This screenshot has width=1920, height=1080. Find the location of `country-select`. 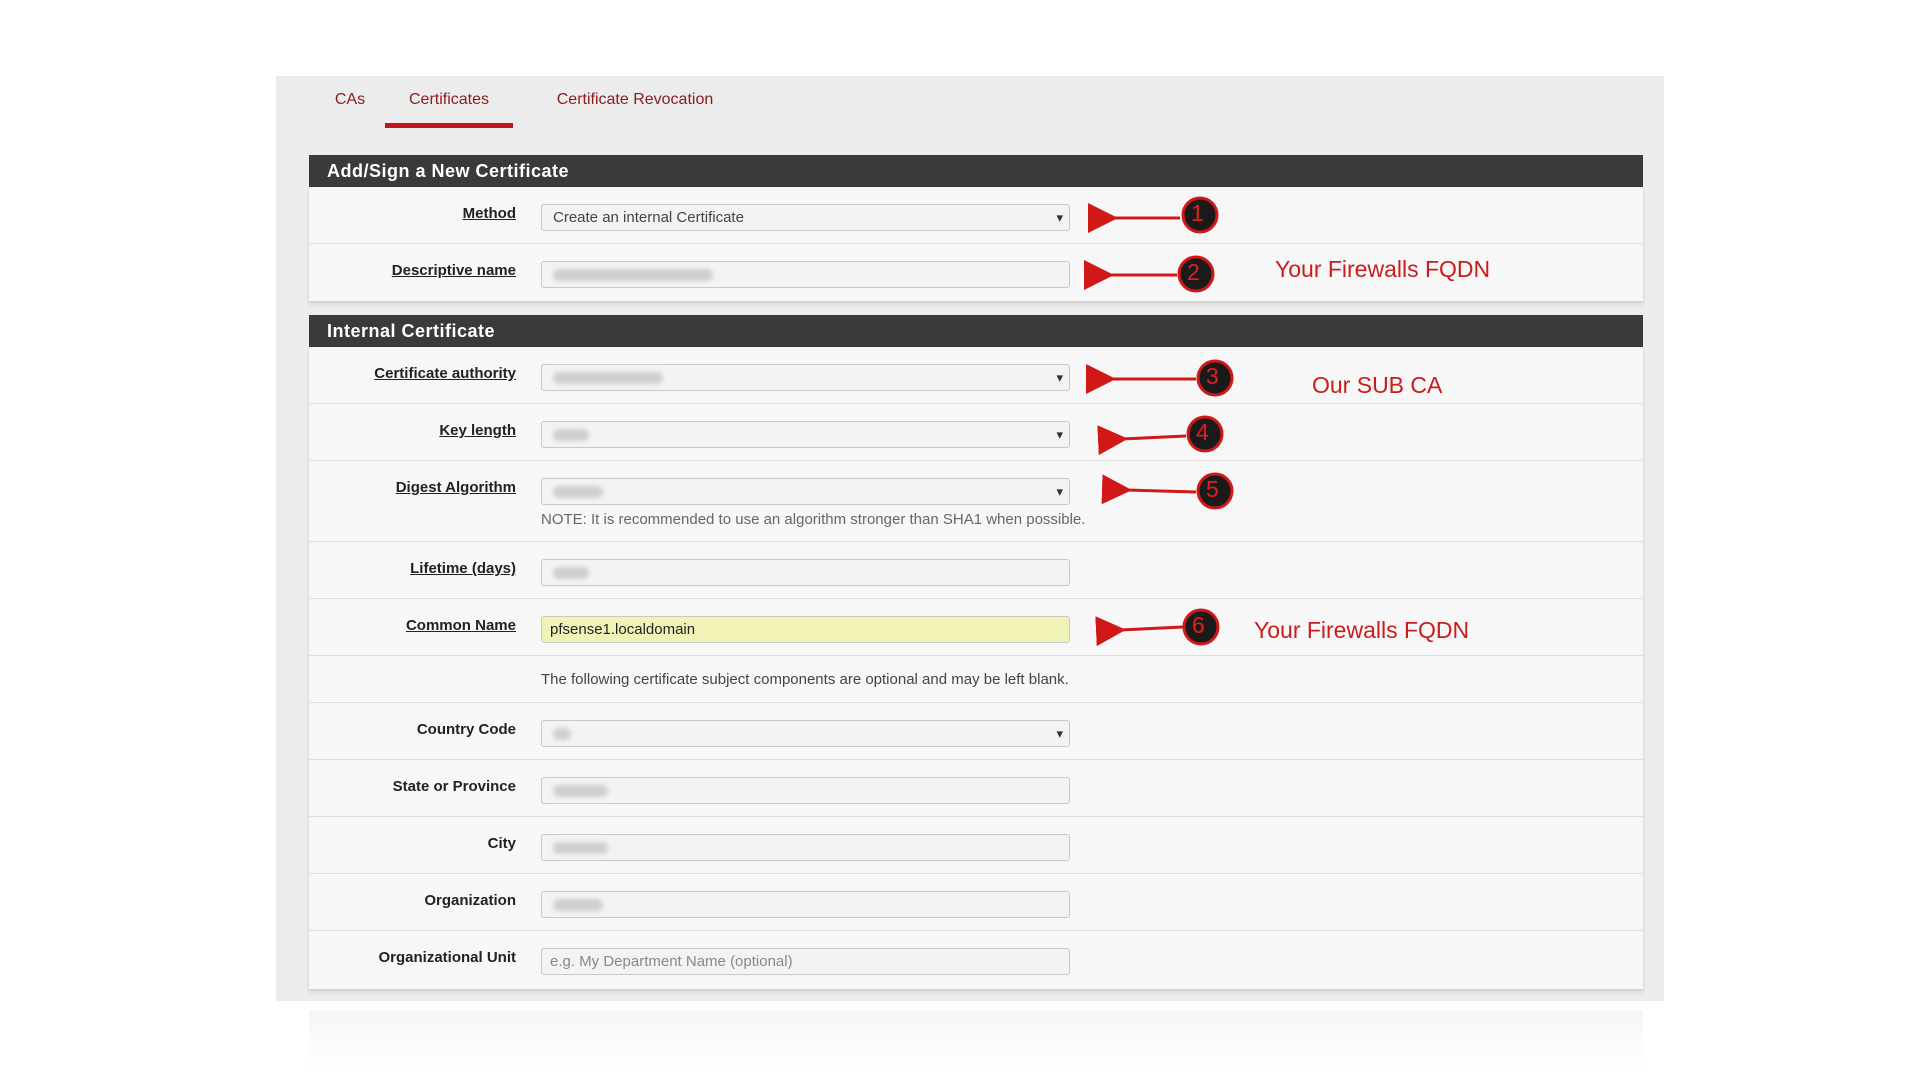

country-select is located at coordinates (805, 733).